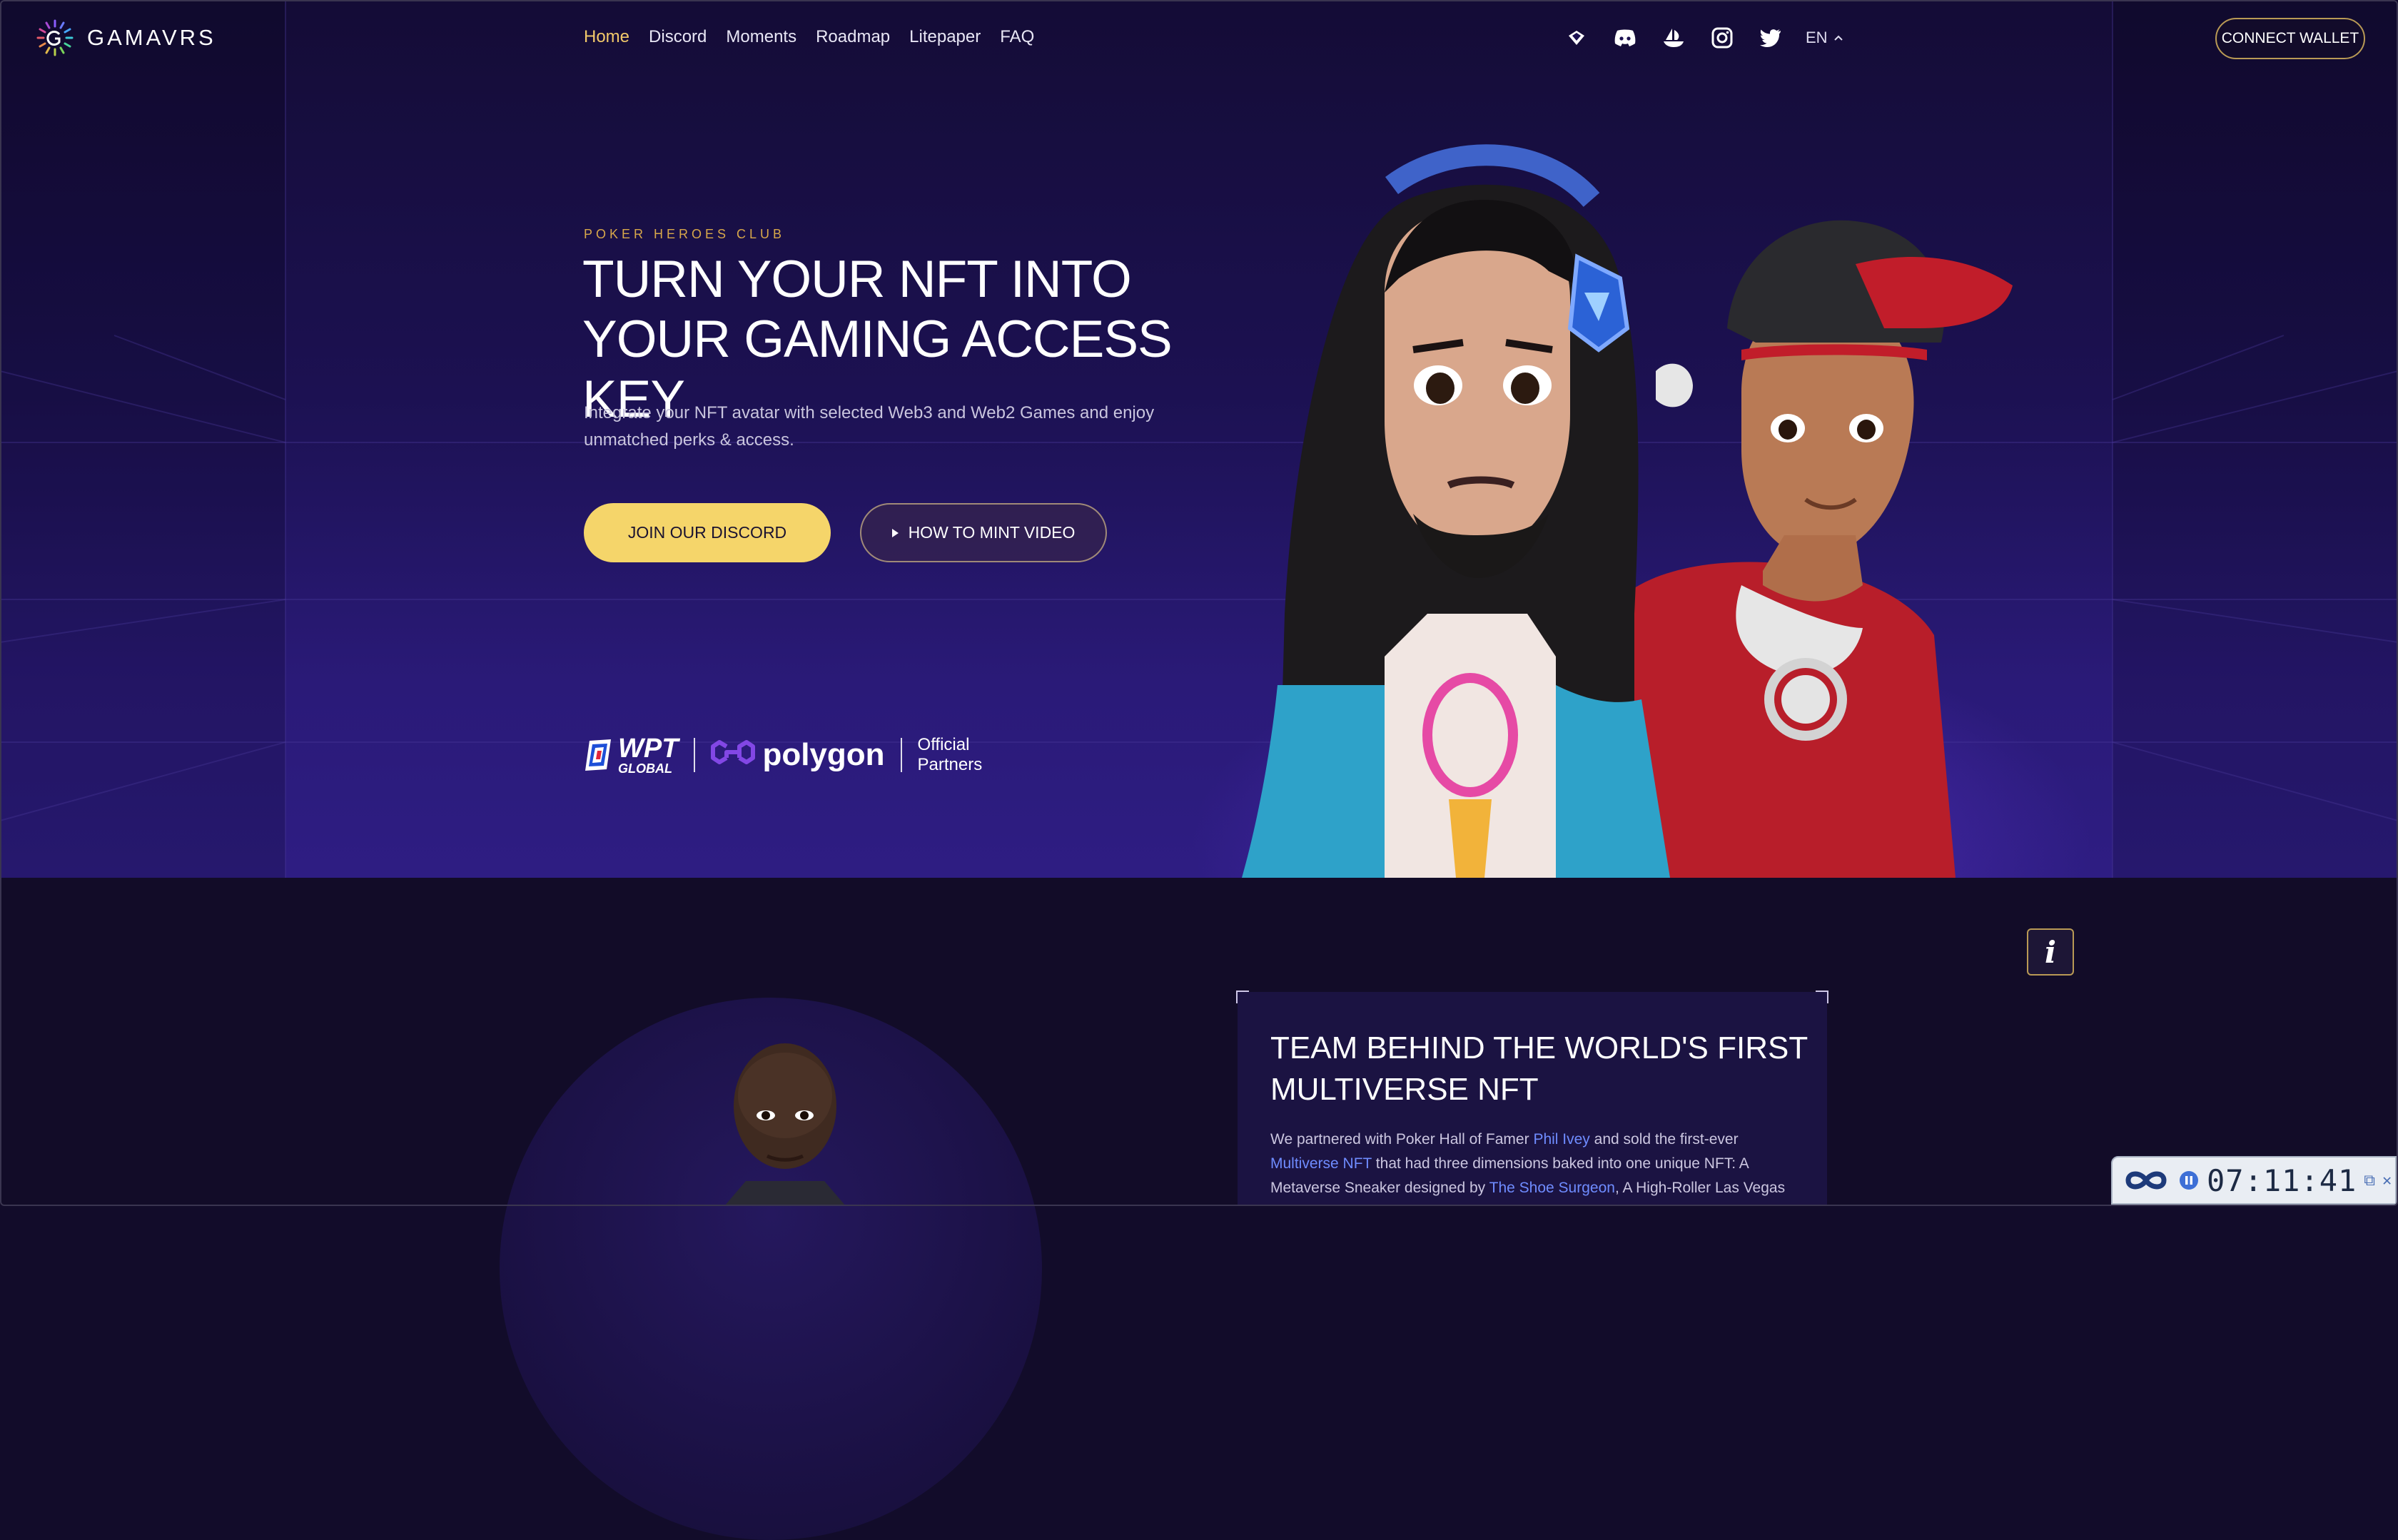 This screenshot has width=2398, height=1540. What do you see at coordinates (678, 37) in the screenshot?
I see `nav-discord: Discord` at bounding box center [678, 37].